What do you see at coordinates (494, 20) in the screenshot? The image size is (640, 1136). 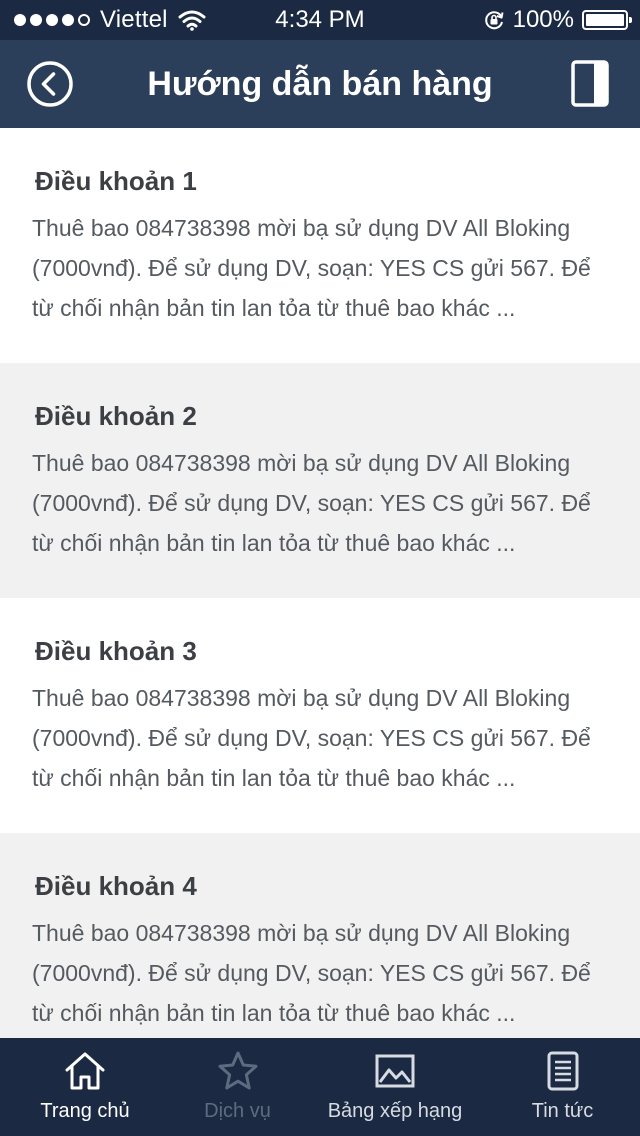 I see `rotation-lock-icon` at bounding box center [494, 20].